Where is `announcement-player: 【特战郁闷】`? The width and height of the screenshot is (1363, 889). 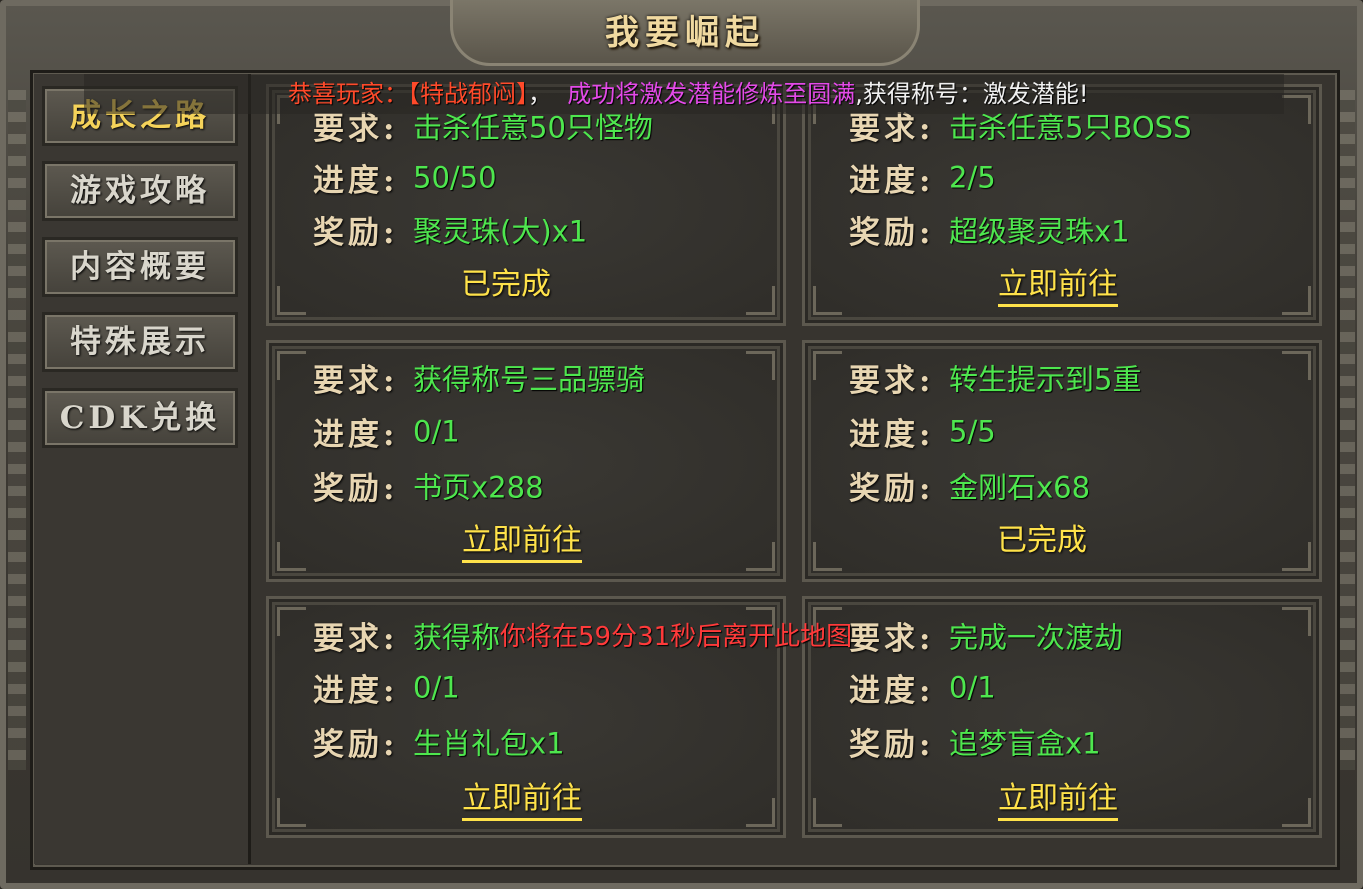
announcement-player: 【特战郁闷】 is located at coordinates (468, 94).